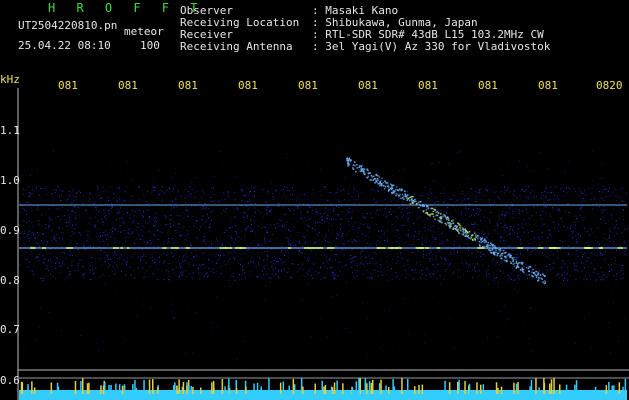  What do you see at coordinates (10, 130) in the screenshot?
I see `freq-tick-label: 1.1` at bounding box center [10, 130].